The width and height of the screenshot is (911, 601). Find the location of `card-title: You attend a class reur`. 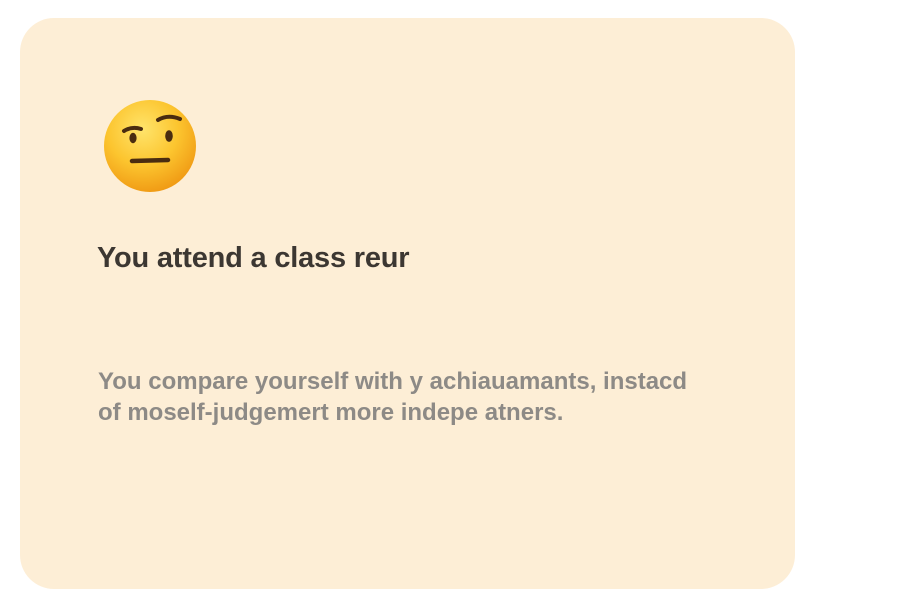

card-title: You attend a class reur is located at coordinates (253, 258).